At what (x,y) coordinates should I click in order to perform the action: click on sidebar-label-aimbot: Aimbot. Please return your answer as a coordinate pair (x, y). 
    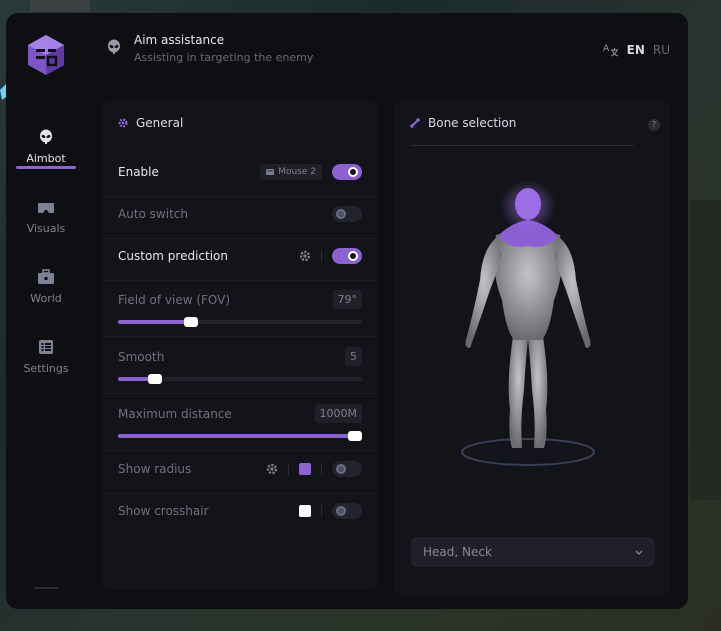
    Looking at the image, I should click on (46, 158).